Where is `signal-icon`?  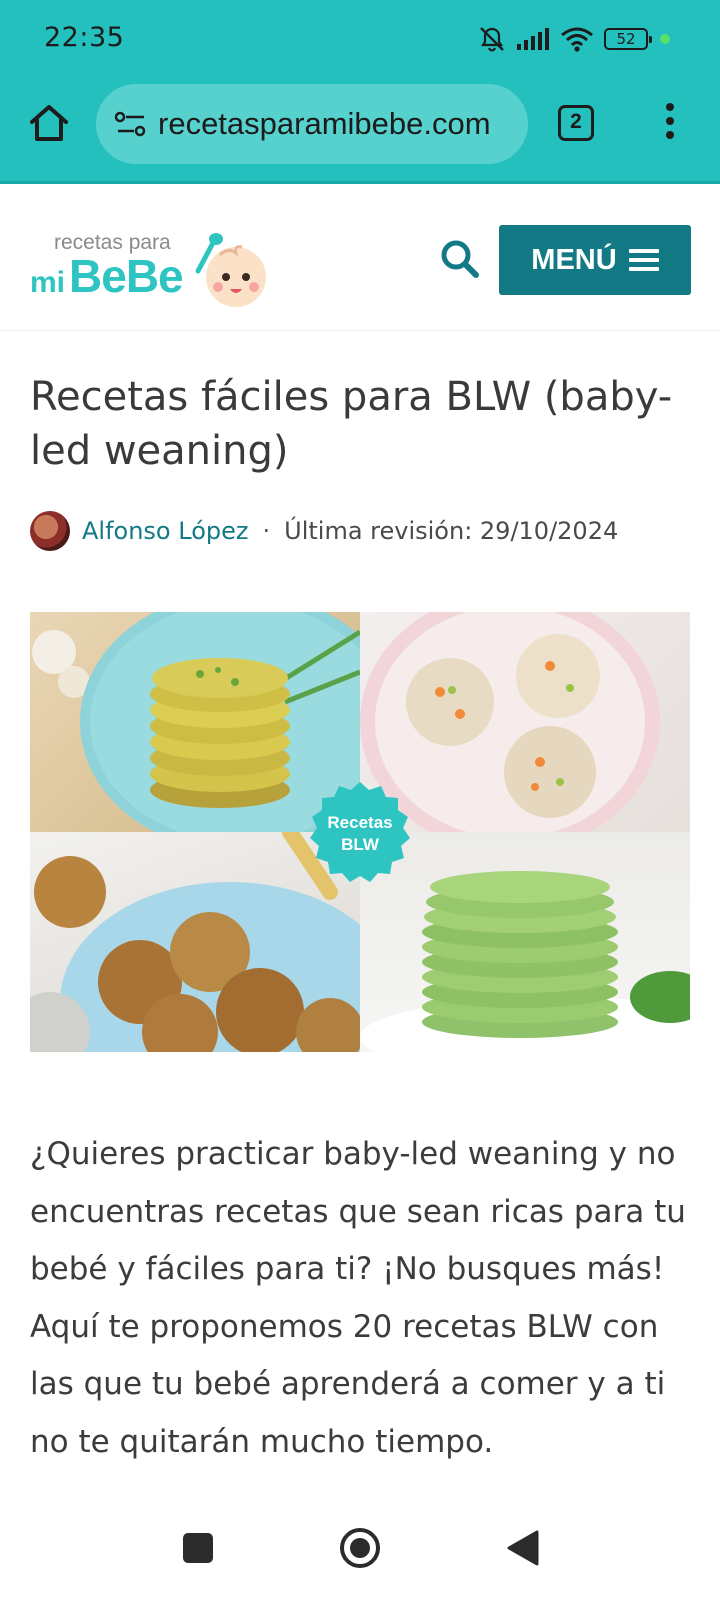 signal-icon is located at coordinates (533, 39).